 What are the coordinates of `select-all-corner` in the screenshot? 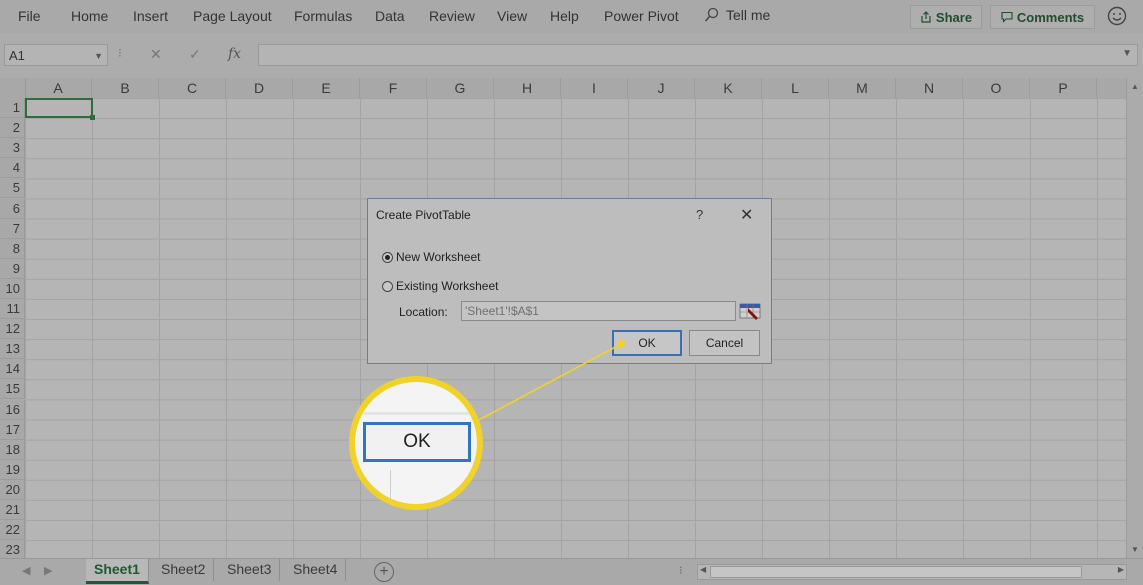 It's located at (13, 88).